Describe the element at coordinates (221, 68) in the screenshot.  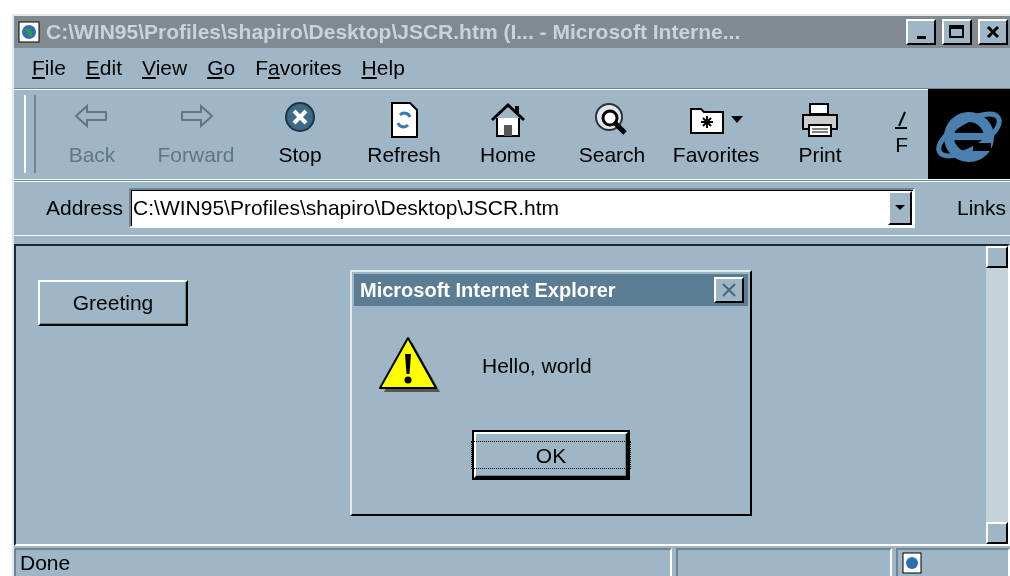
I see `menu-item: Go` at that location.